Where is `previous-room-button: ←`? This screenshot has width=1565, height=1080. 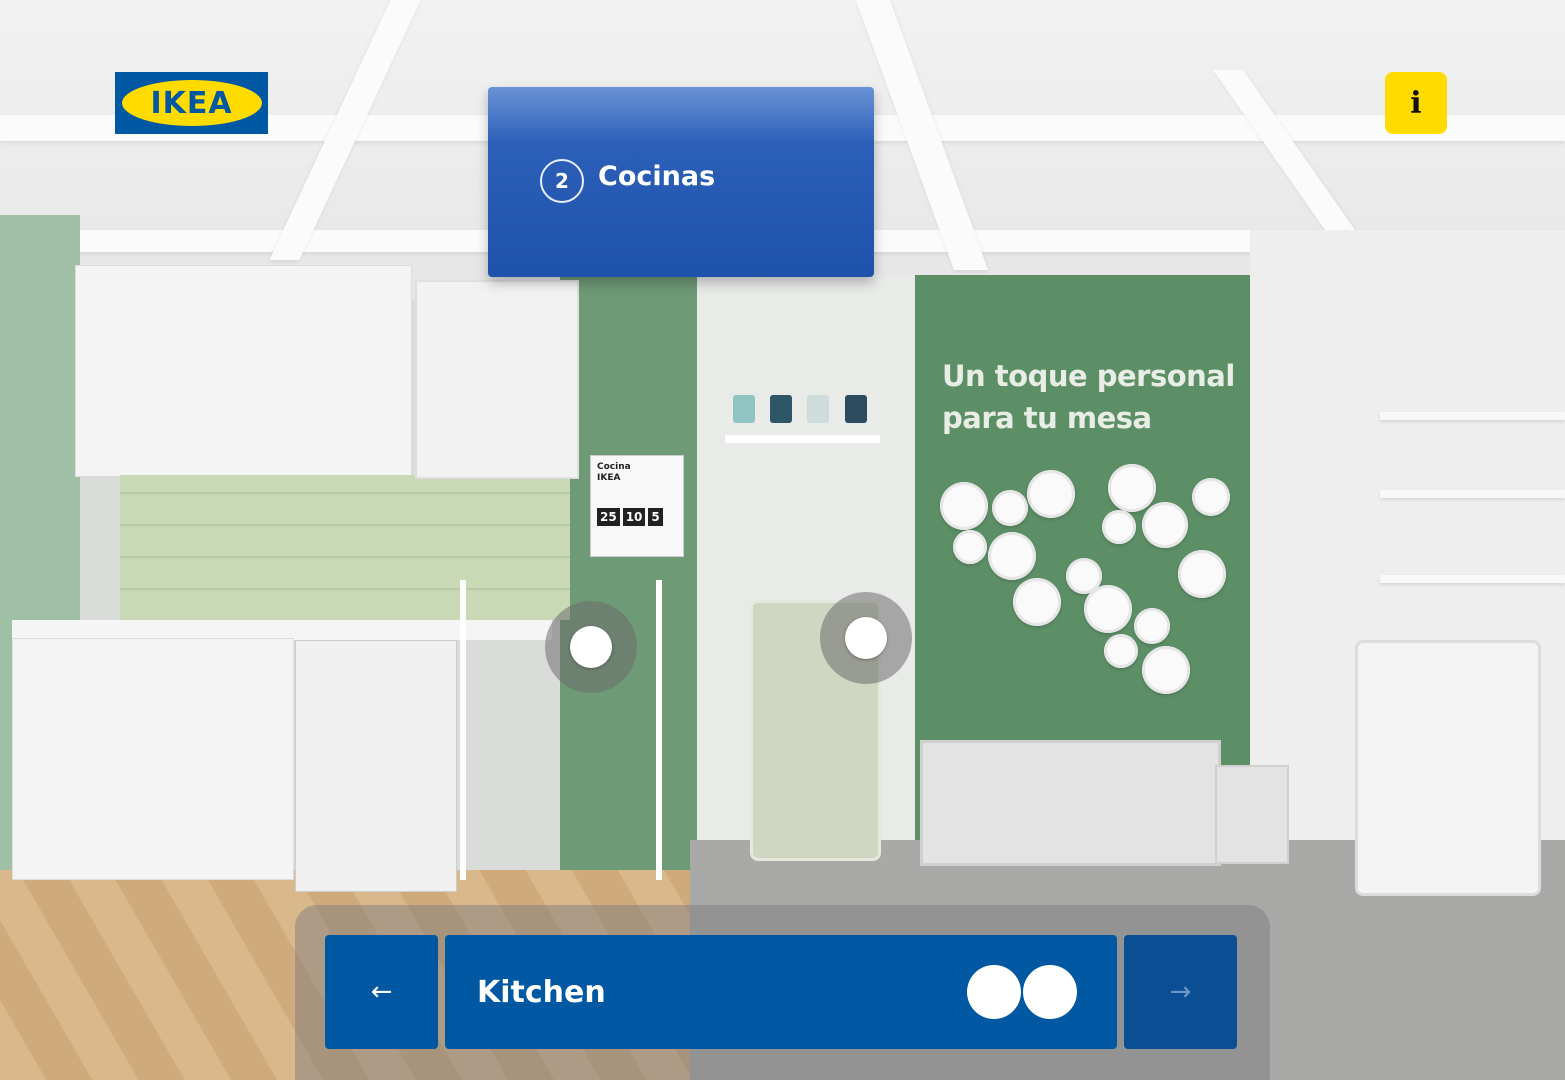
previous-room-button: ← is located at coordinates (381, 992).